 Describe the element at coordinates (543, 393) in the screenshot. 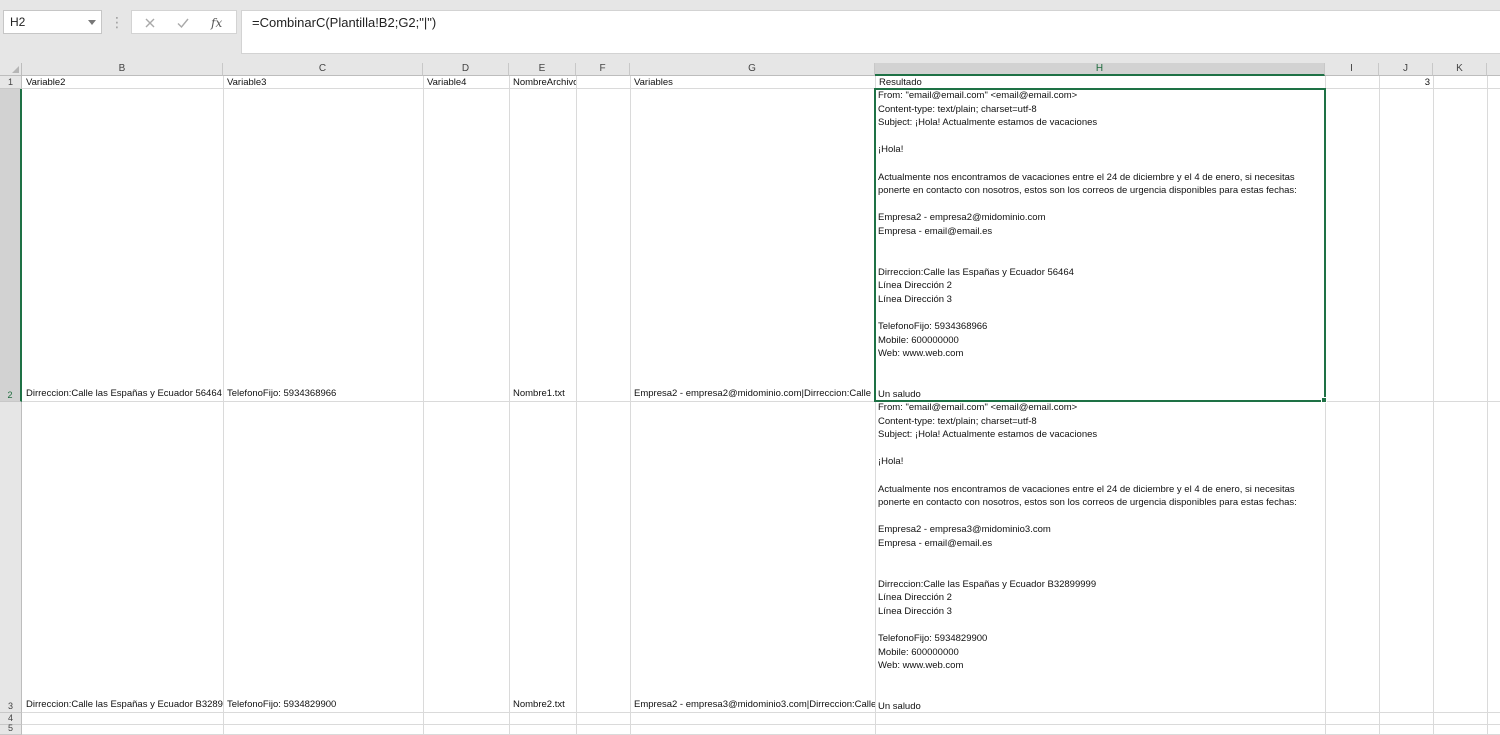

I see `cell-e2: Nombre1.txt` at that location.